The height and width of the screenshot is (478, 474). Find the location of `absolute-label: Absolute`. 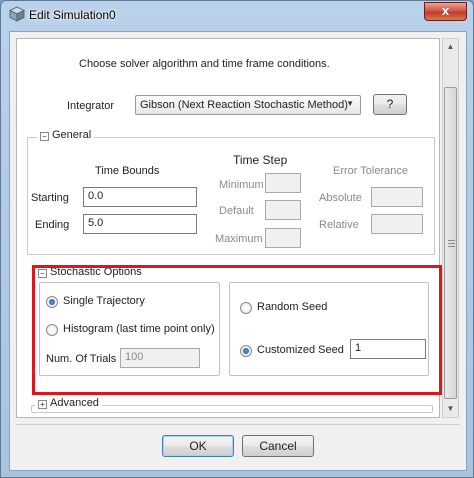

absolute-label: Absolute is located at coordinates (340, 198).